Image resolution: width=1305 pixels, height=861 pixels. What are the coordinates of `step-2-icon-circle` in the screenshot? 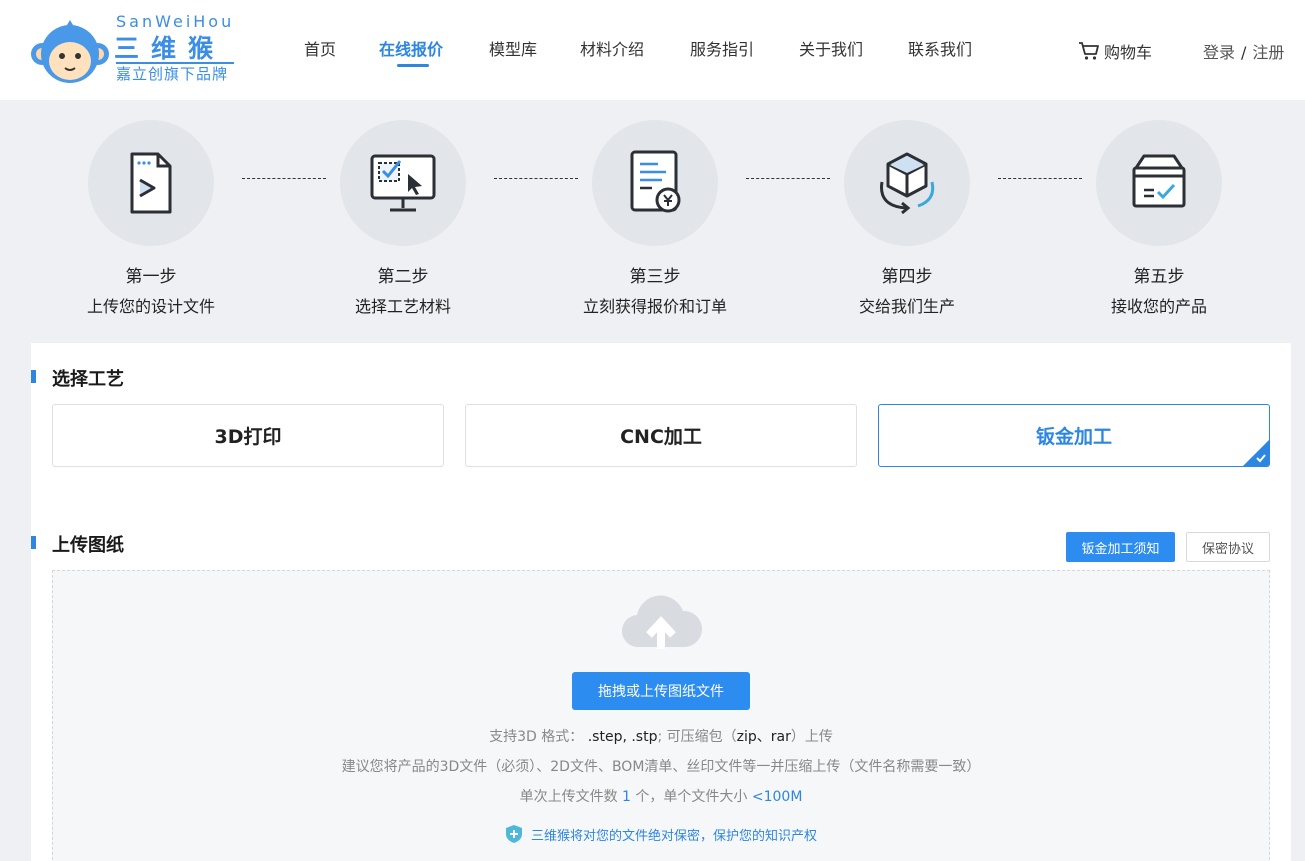 It's located at (403, 183).